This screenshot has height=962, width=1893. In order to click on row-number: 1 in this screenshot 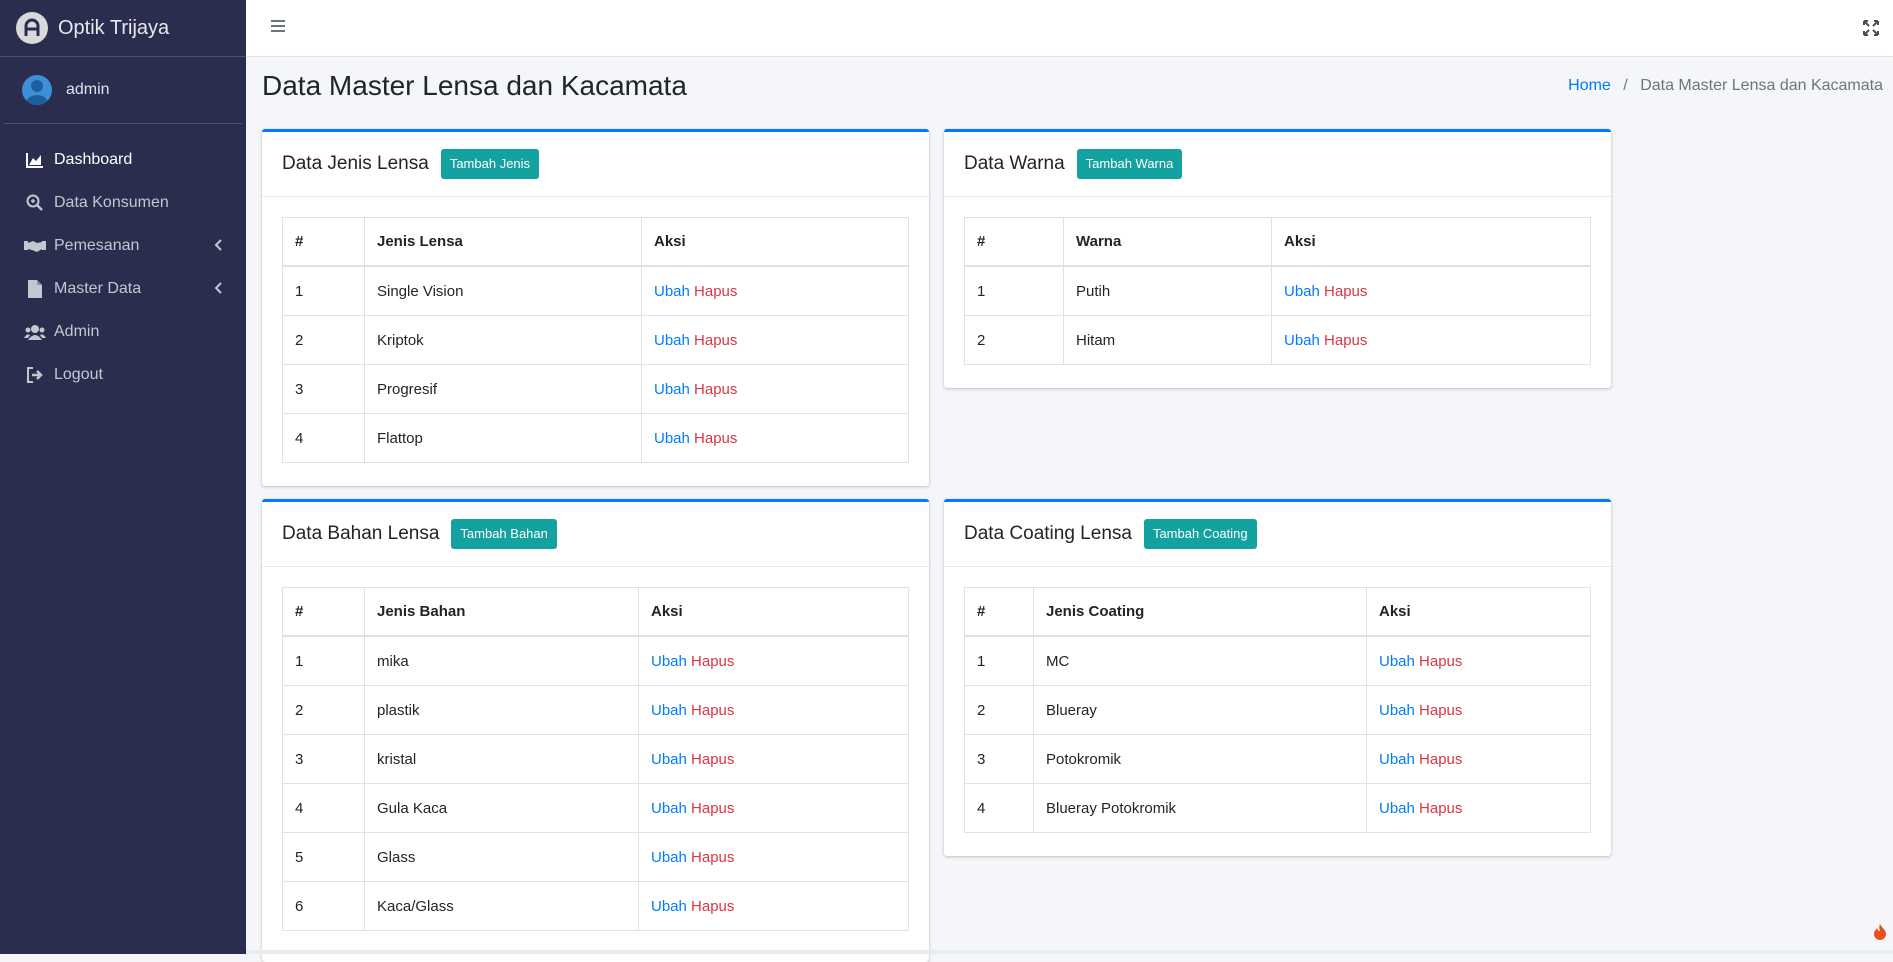, I will do `click(323, 660)`.